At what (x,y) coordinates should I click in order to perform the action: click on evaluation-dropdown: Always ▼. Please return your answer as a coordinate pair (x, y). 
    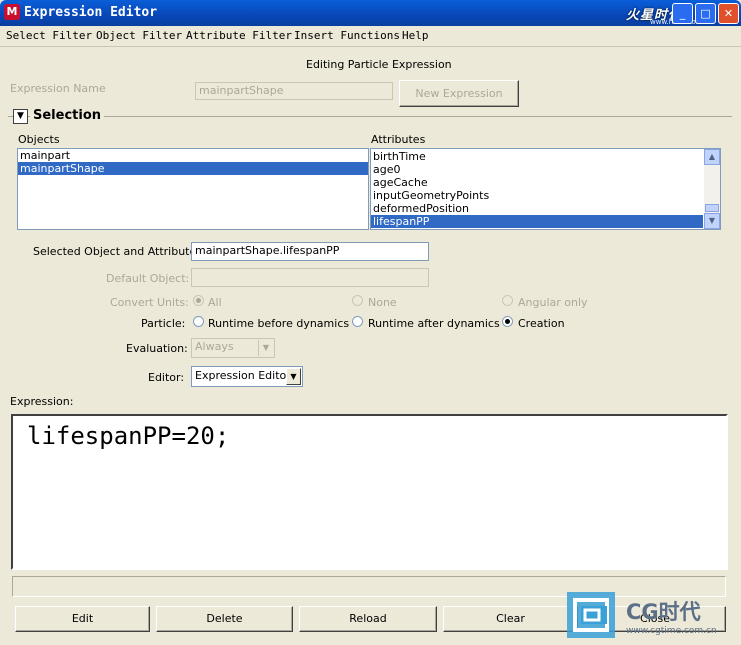
    Looking at the image, I should click on (233, 348).